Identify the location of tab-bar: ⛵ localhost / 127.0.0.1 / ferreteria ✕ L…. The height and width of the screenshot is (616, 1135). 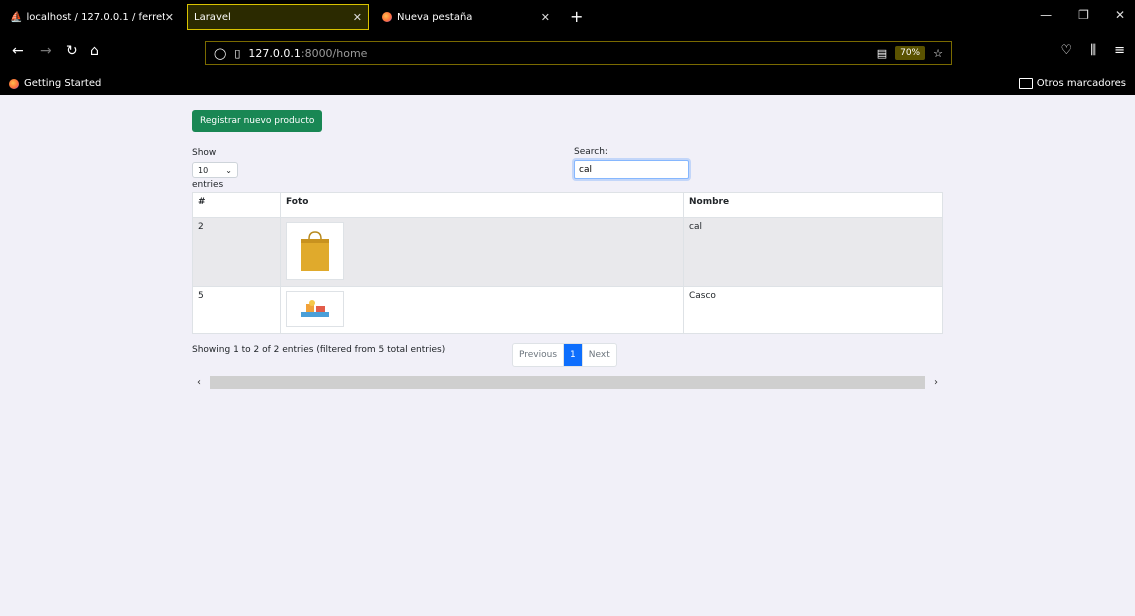
(567, 17).